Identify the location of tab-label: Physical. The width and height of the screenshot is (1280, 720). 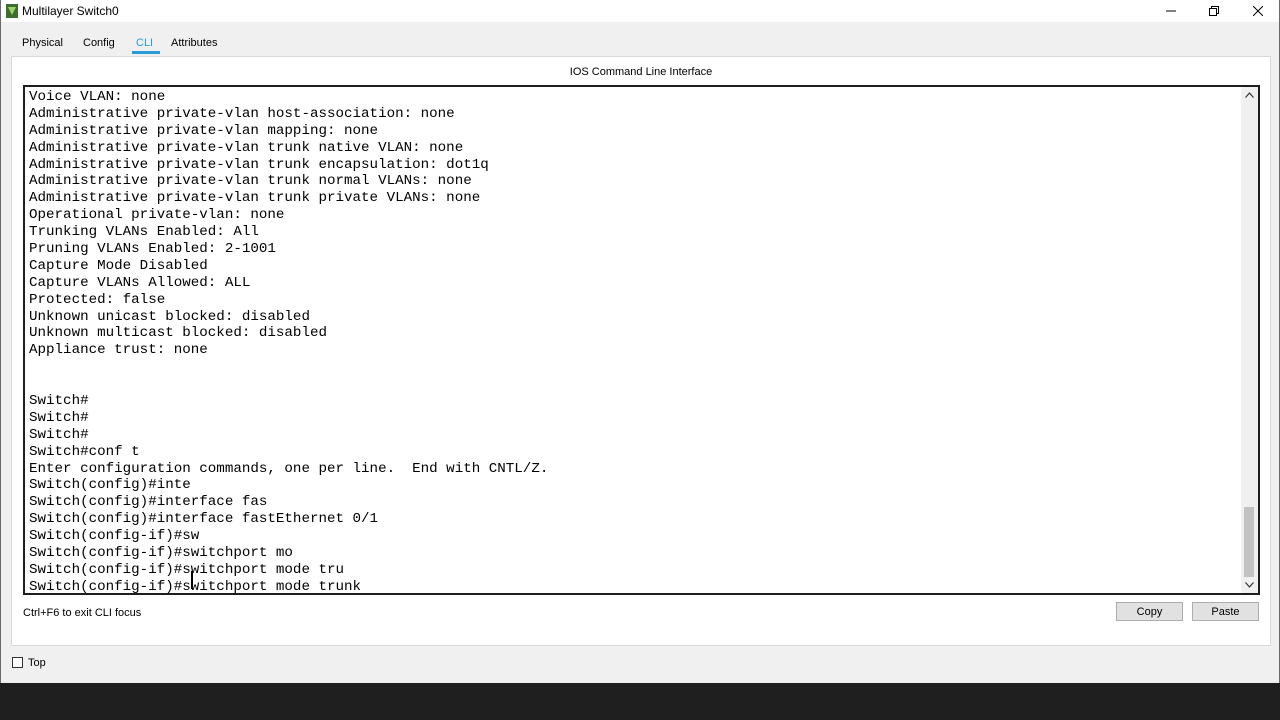
(42, 43).